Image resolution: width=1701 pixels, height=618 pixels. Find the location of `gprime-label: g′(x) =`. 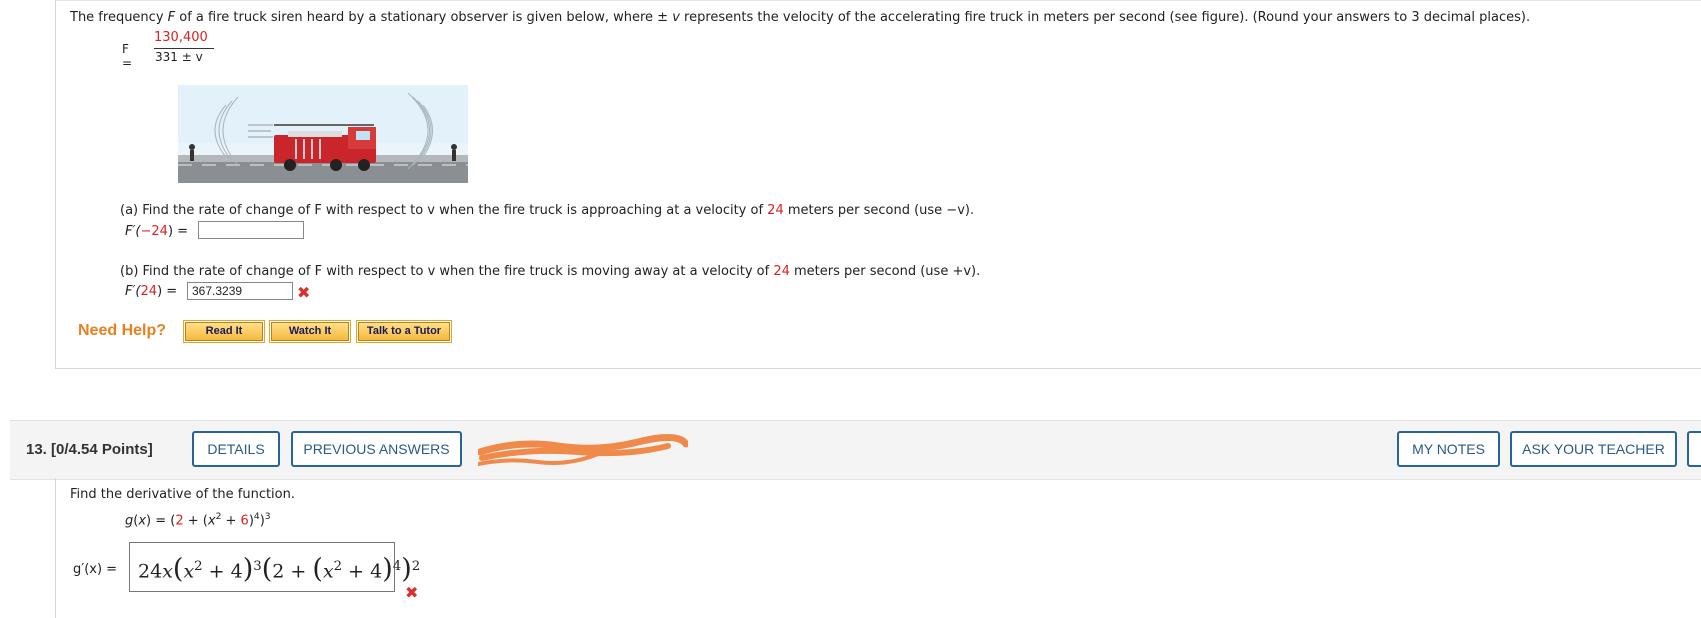

gprime-label: g′(x) = is located at coordinates (95, 569).